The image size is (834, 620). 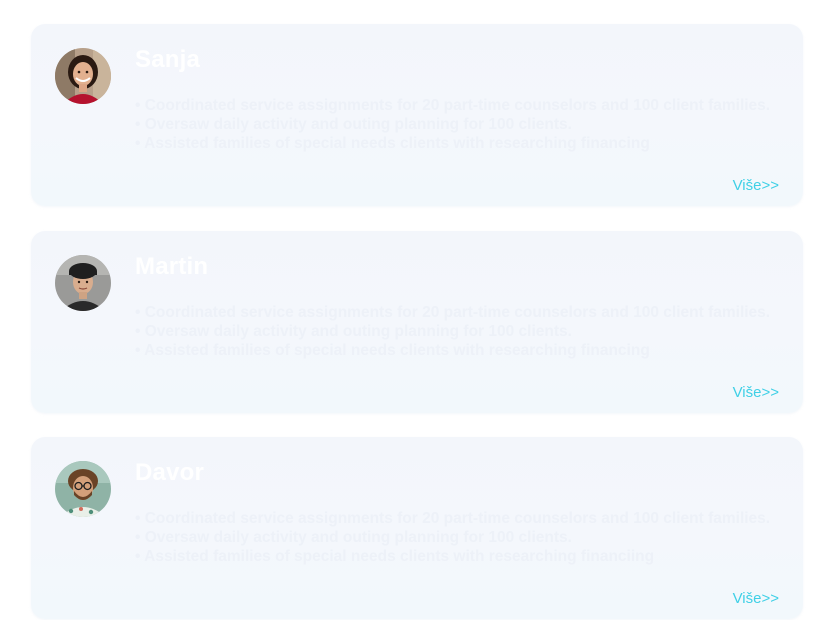 What do you see at coordinates (168, 59) in the screenshot?
I see `profile-name: Sanja` at bounding box center [168, 59].